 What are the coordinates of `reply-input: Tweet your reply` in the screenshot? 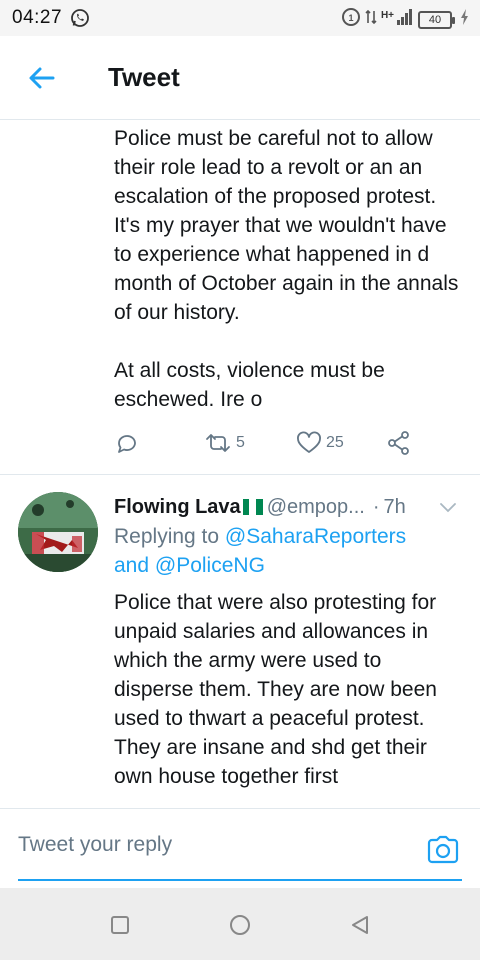 It's located at (95, 845).